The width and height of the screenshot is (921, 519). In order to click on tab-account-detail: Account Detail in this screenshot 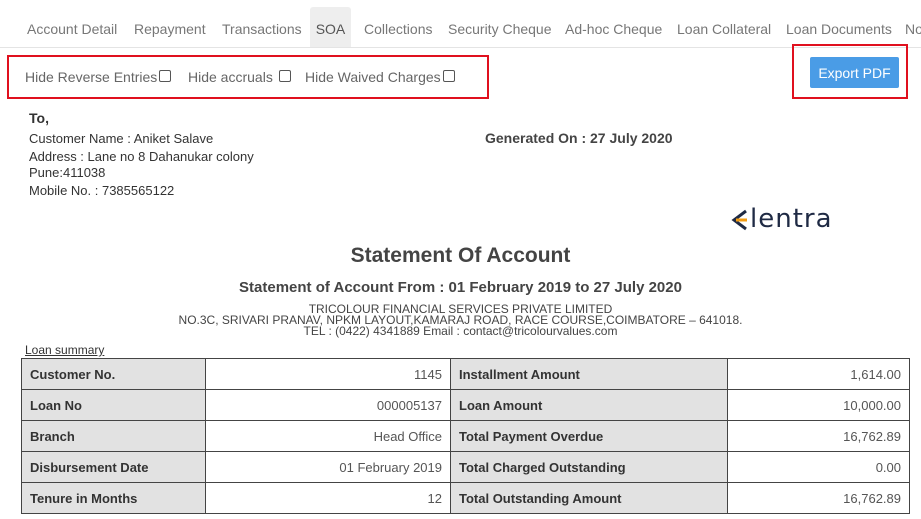, I will do `click(72, 27)`.